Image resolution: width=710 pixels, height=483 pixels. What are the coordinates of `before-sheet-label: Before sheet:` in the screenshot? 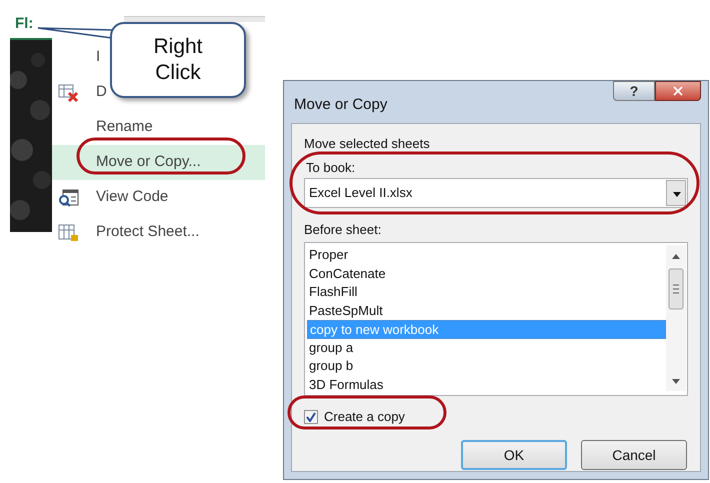 It's located at (343, 230).